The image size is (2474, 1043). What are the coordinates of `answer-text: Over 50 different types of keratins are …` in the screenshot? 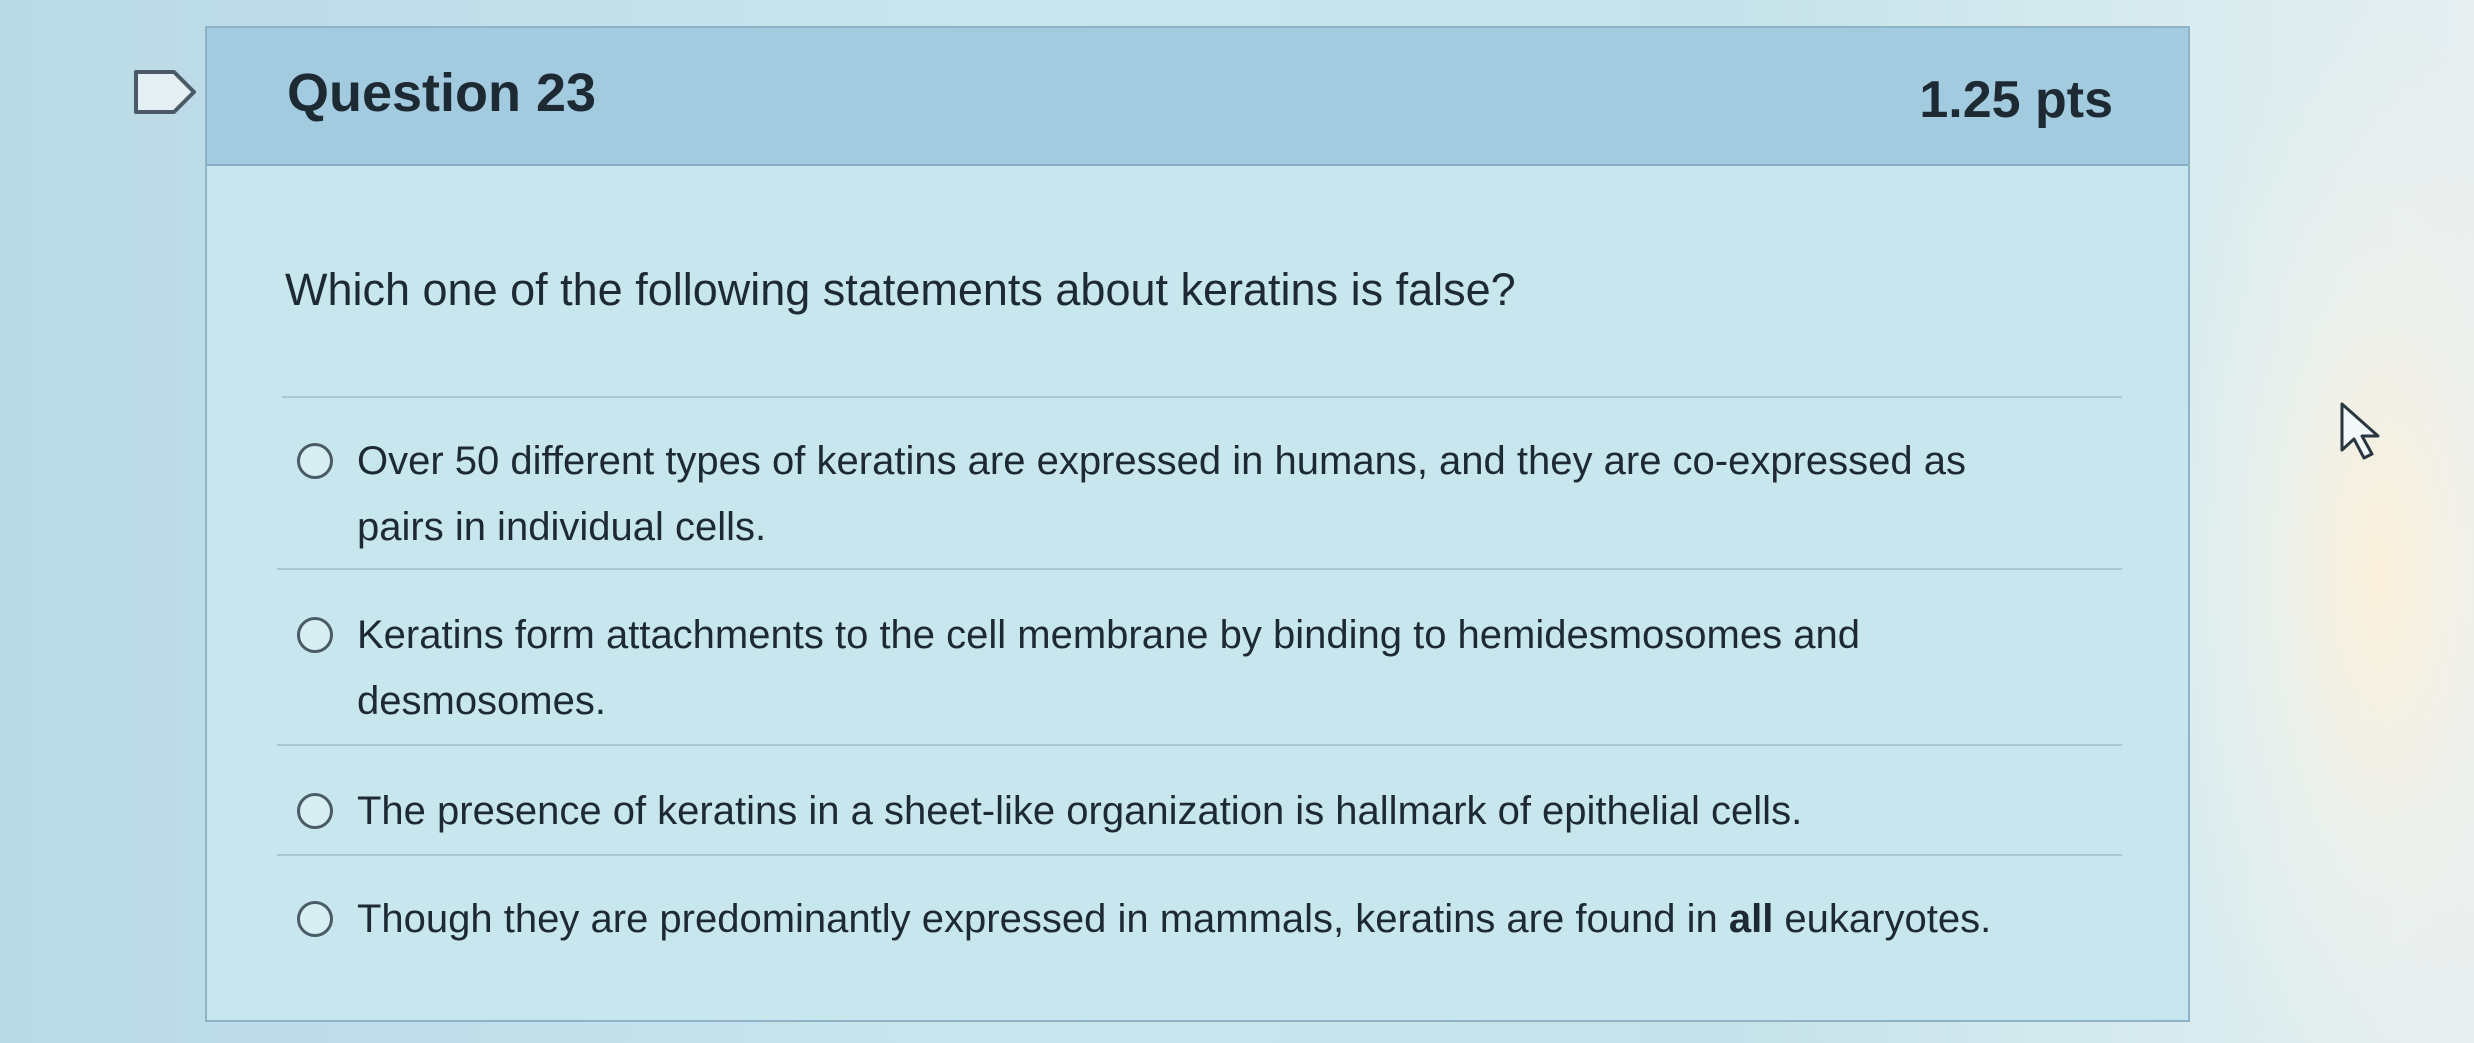 It's located at (1162, 494).